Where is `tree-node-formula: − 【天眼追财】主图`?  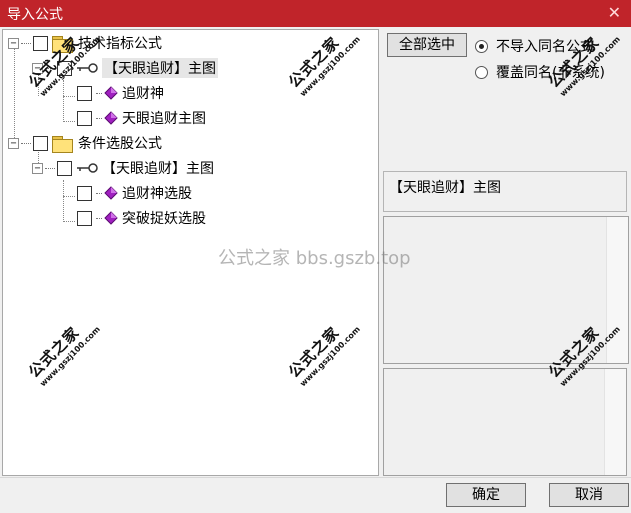
tree-node-formula: − 【天眼追财】主图 is located at coordinates (123, 168).